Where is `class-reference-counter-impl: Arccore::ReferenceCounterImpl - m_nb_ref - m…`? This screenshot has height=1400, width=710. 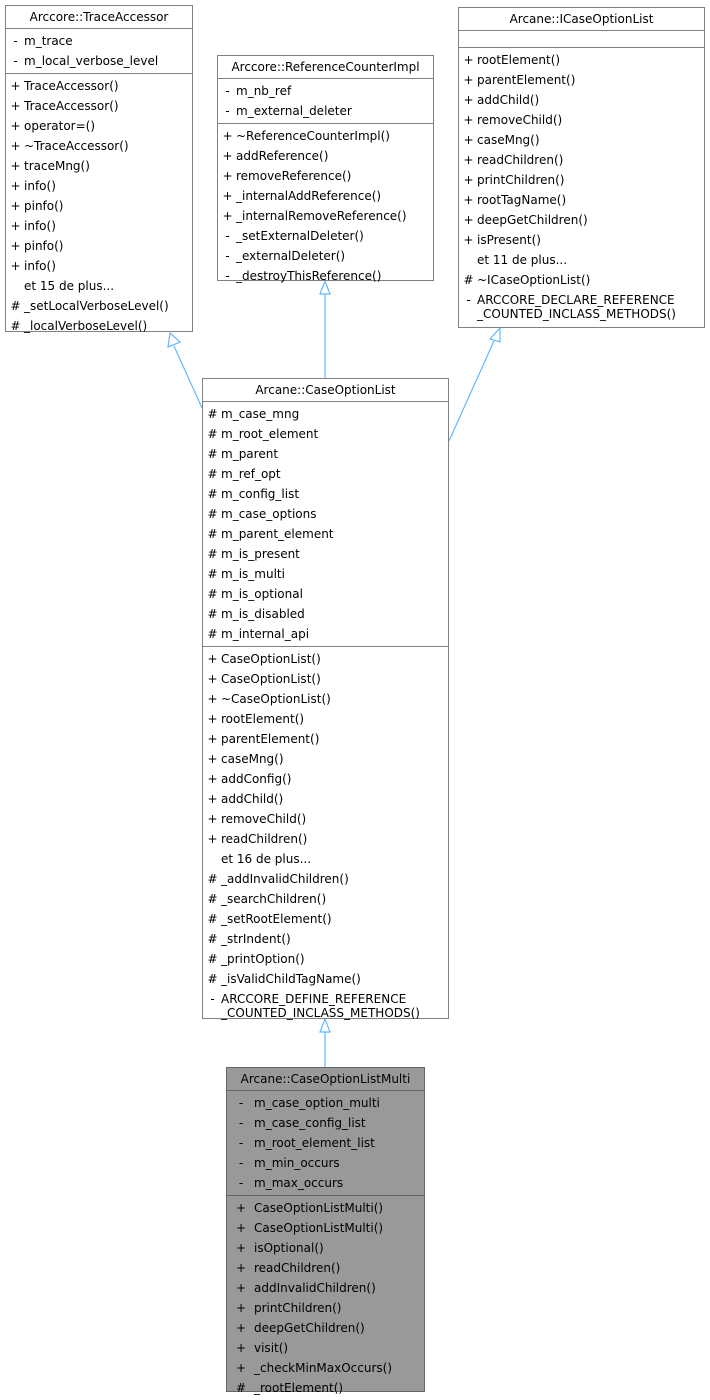
class-reference-counter-impl: Arccore::ReferenceCounterImpl - m_nb_ref - m… is located at coordinates (325, 169).